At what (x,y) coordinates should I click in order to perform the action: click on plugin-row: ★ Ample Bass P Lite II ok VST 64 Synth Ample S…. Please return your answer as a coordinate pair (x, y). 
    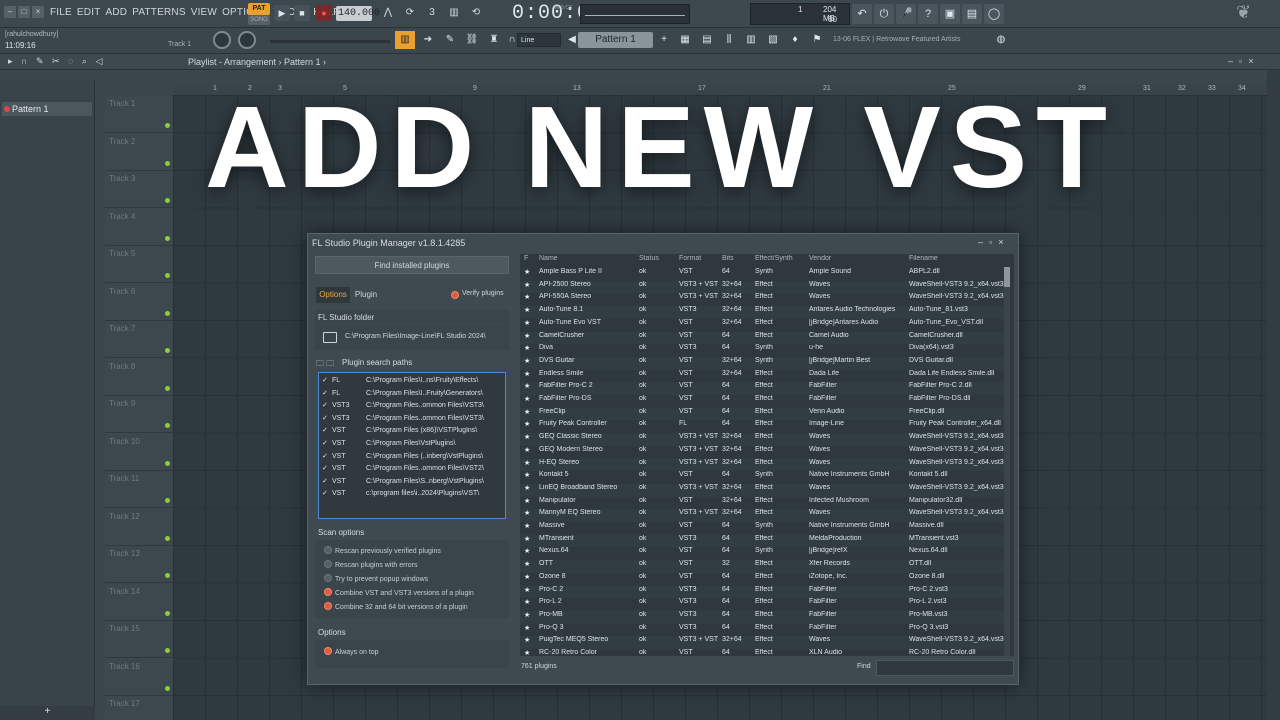
    Looking at the image, I should click on (762, 274).